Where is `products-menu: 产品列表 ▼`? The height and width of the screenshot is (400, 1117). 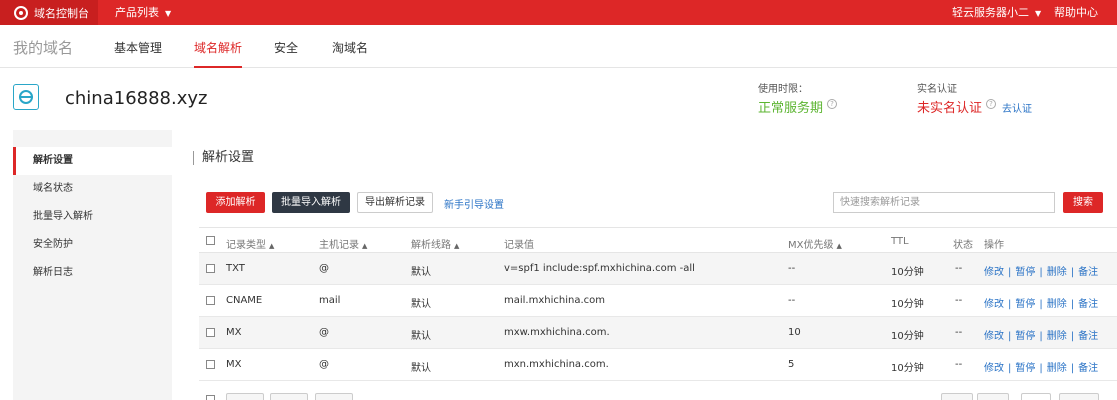
products-menu: 产品列表 ▼ is located at coordinates (143, 12).